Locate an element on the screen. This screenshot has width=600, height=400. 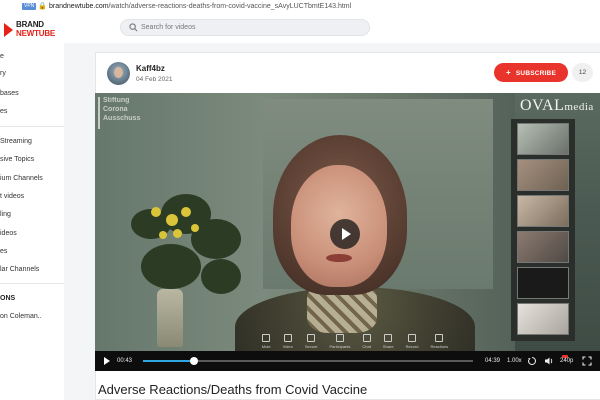
subscribe-button: + SUBSCRIBE is located at coordinates (531, 72).